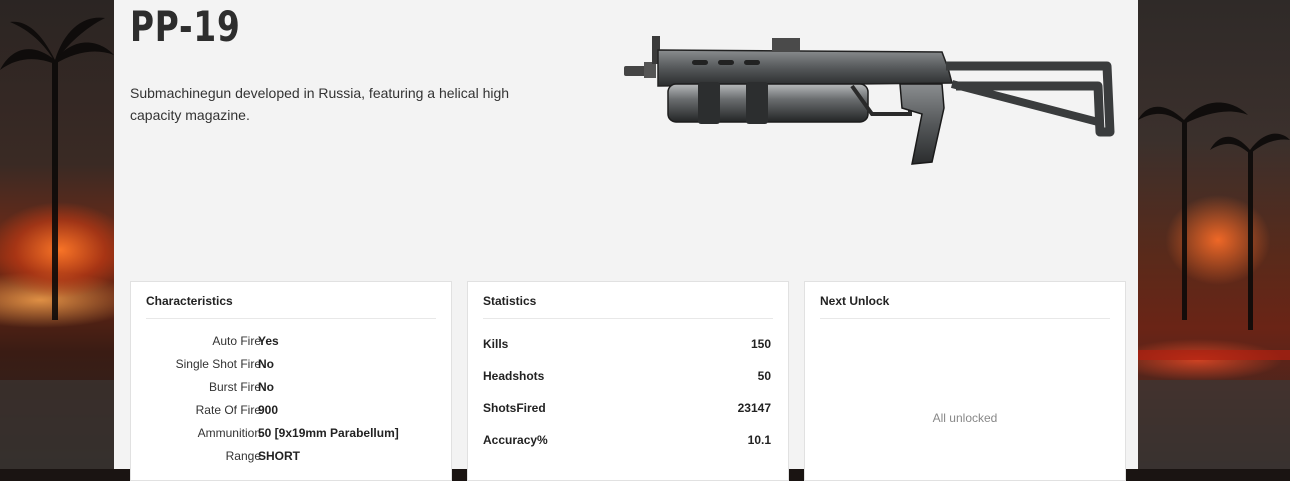  What do you see at coordinates (627, 410) in the screenshot?
I see `statistic-row: ShotsFired 23147` at bounding box center [627, 410].